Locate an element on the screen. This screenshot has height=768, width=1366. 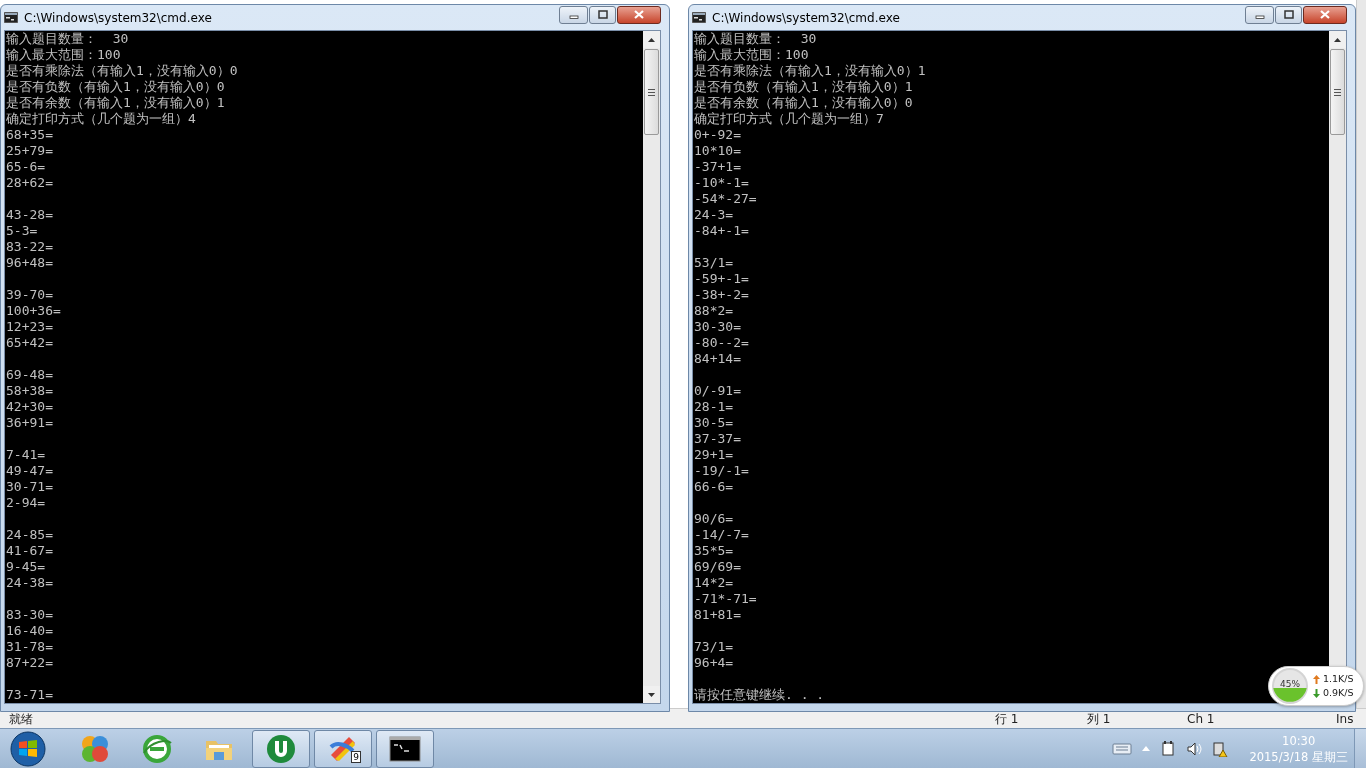
math-problem: 30-5= is located at coordinates (714, 423).